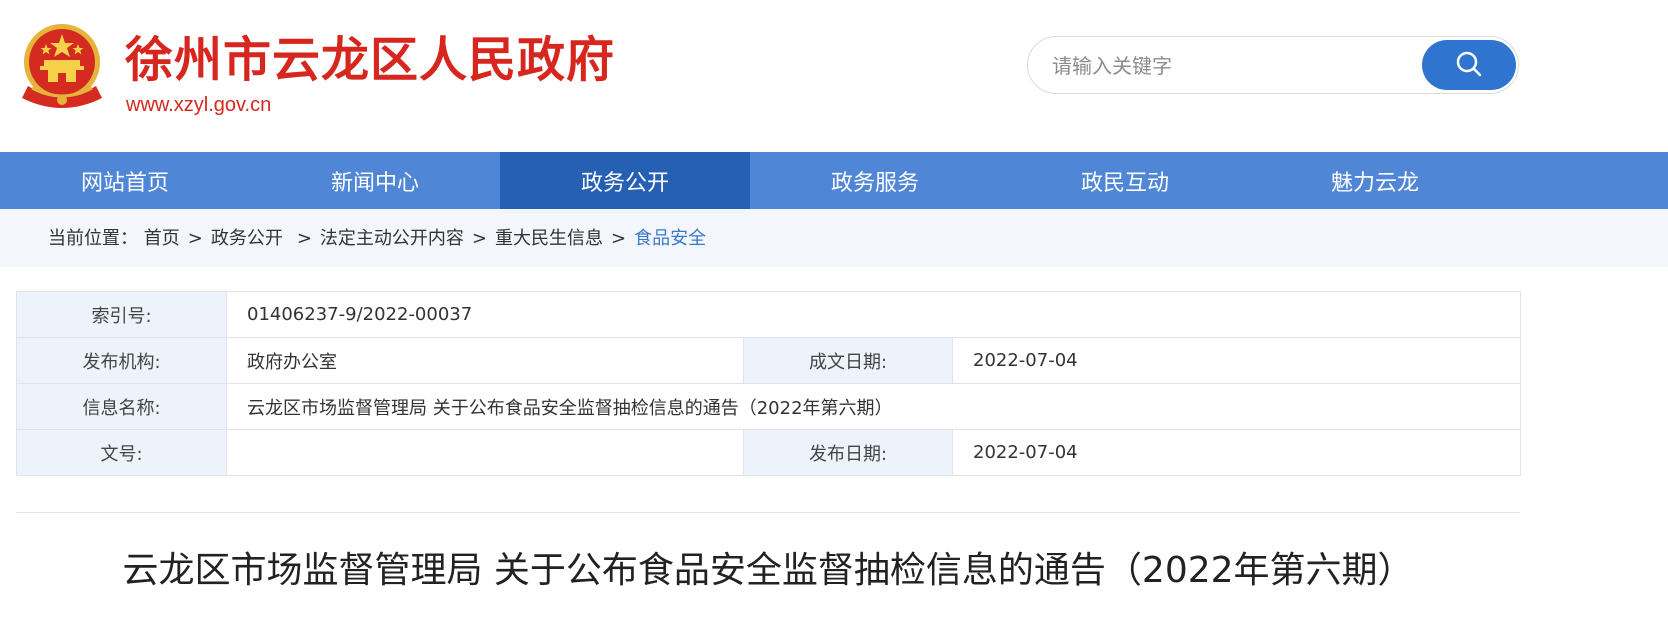  I want to click on divider, so click(768, 512).